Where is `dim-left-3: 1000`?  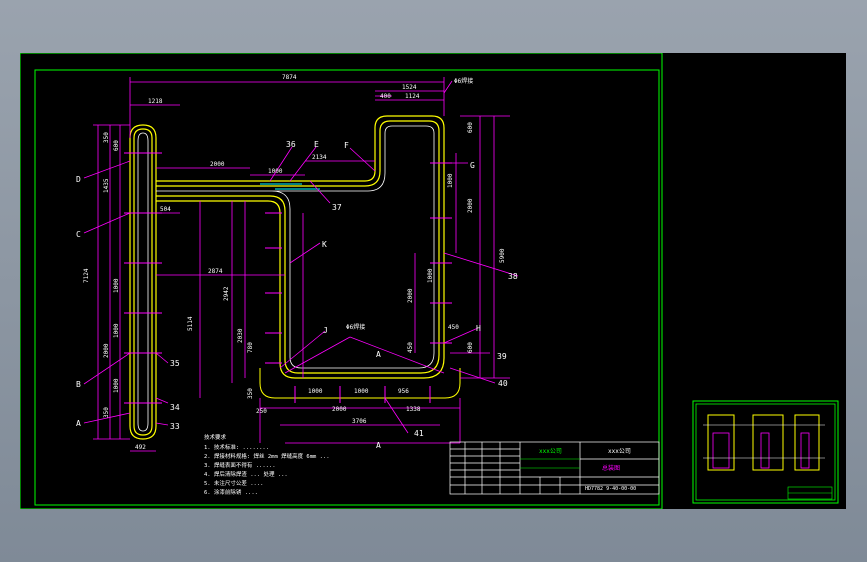 dim-left-3: 1000 is located at coordinates (116, 285).